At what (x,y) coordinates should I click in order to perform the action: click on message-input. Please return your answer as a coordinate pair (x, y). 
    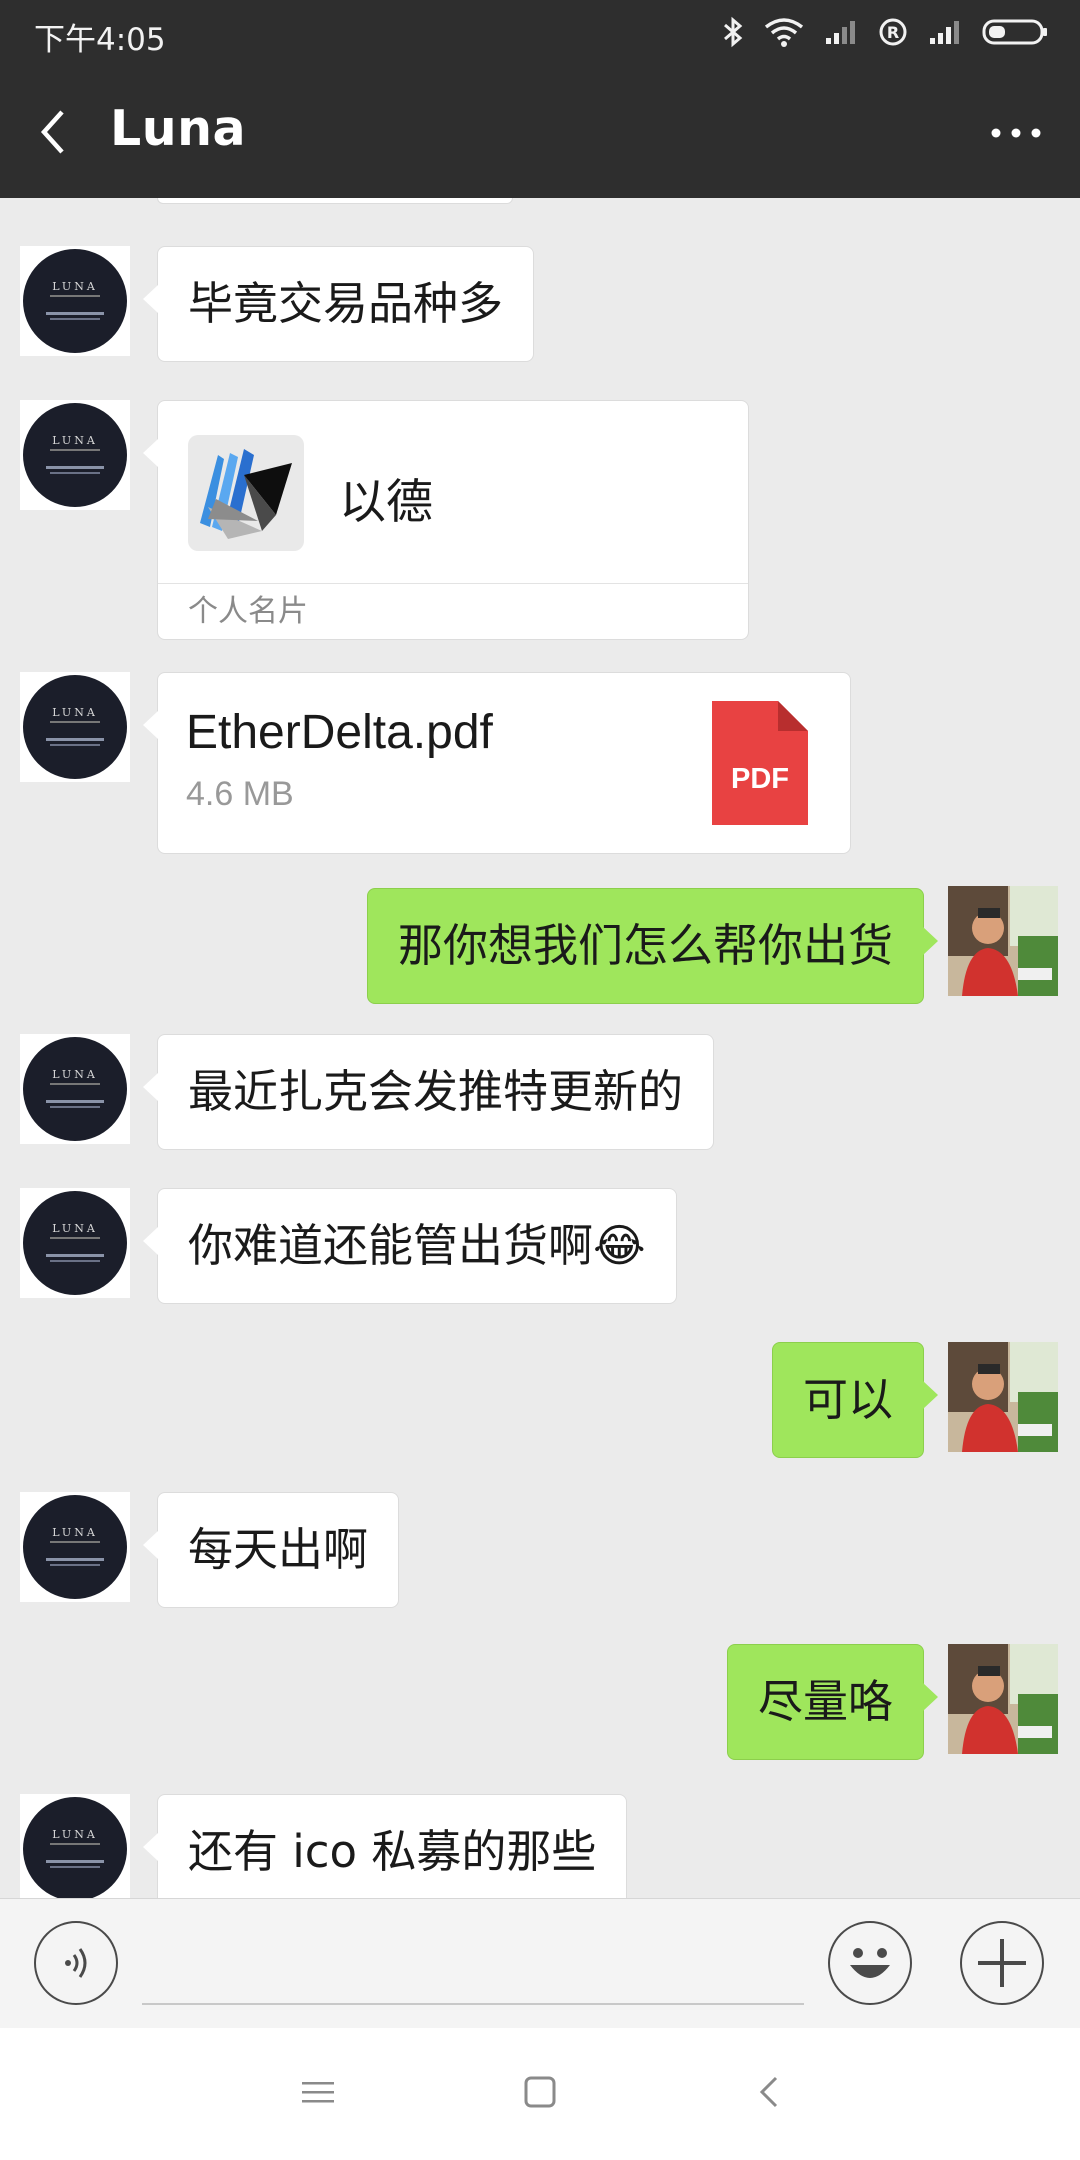
    Looking at the image, I should click on (473, 2004).